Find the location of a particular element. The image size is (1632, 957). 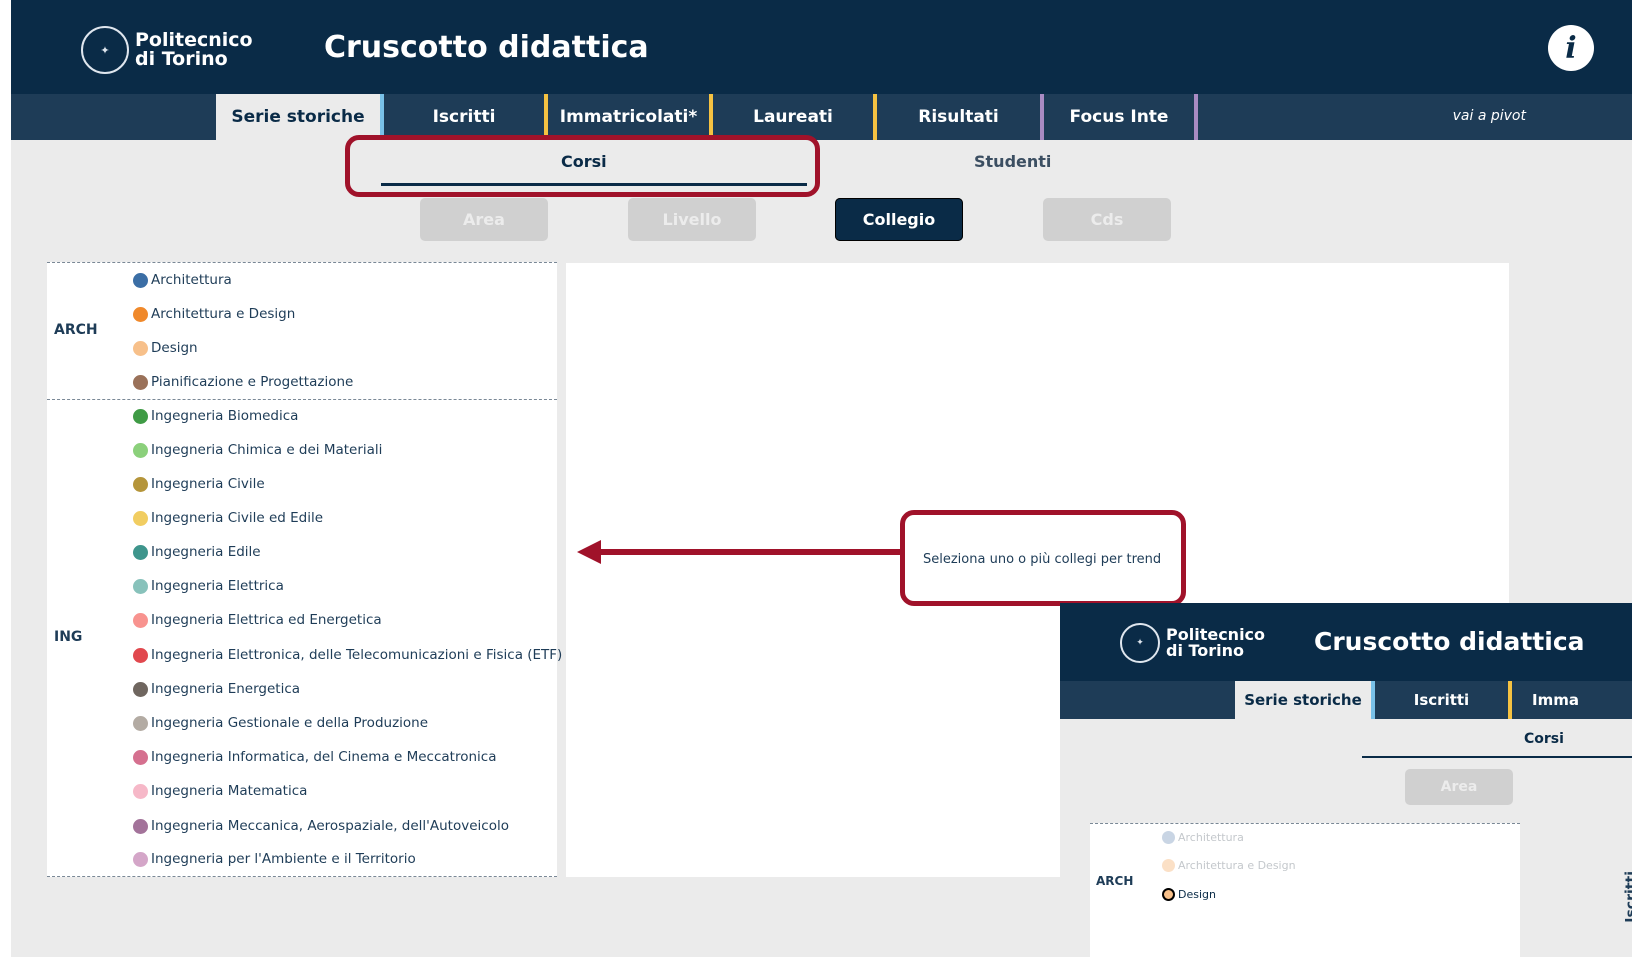

legend-item-label: Ingegneria Biomedica is located at coordinates (225, 416).